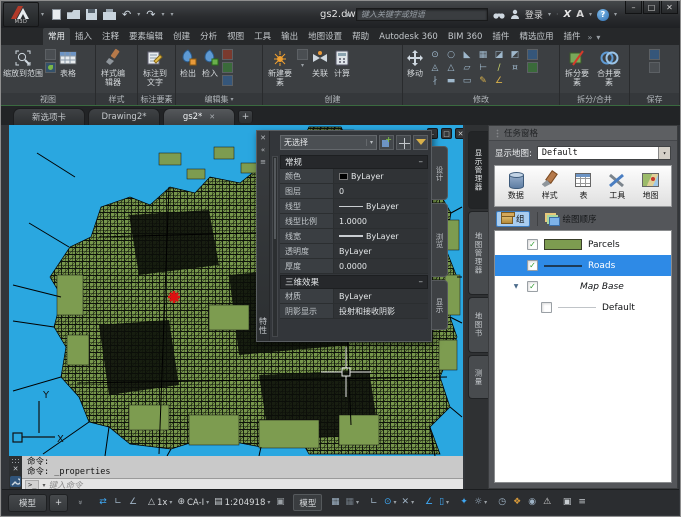 This screenshot has width=681, height=517. What do you see at coordinates (478, 377) in the screenshot?
I see `taskpane-tab-4: 测量` at bounding box center [478, 377].